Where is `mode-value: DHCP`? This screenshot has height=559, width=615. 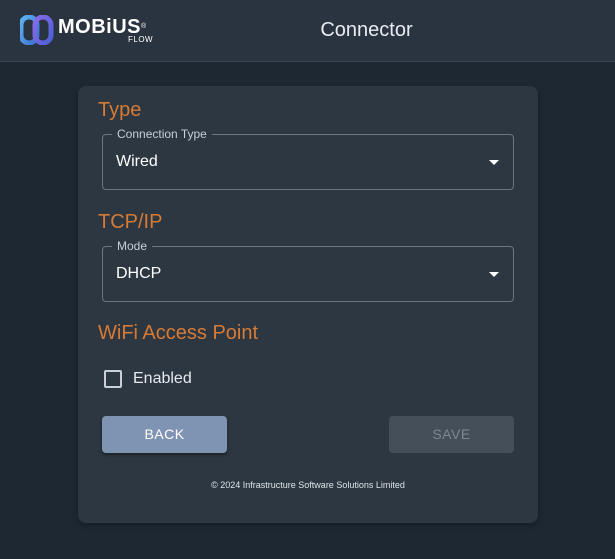
mode-value: DHCP is located at coordinates (139, 273).